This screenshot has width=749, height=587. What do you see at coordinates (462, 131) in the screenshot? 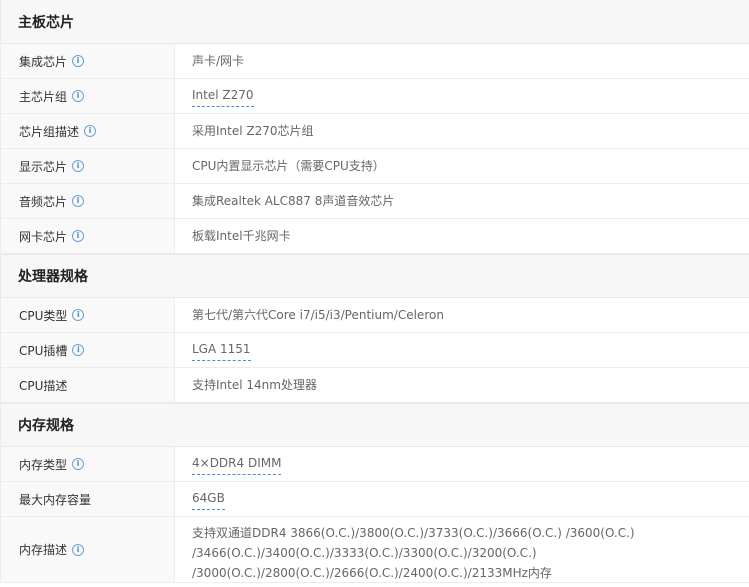
I see `spec-value-cell: 采用Intel Z270芯片组` at bounding box center [462, 131].